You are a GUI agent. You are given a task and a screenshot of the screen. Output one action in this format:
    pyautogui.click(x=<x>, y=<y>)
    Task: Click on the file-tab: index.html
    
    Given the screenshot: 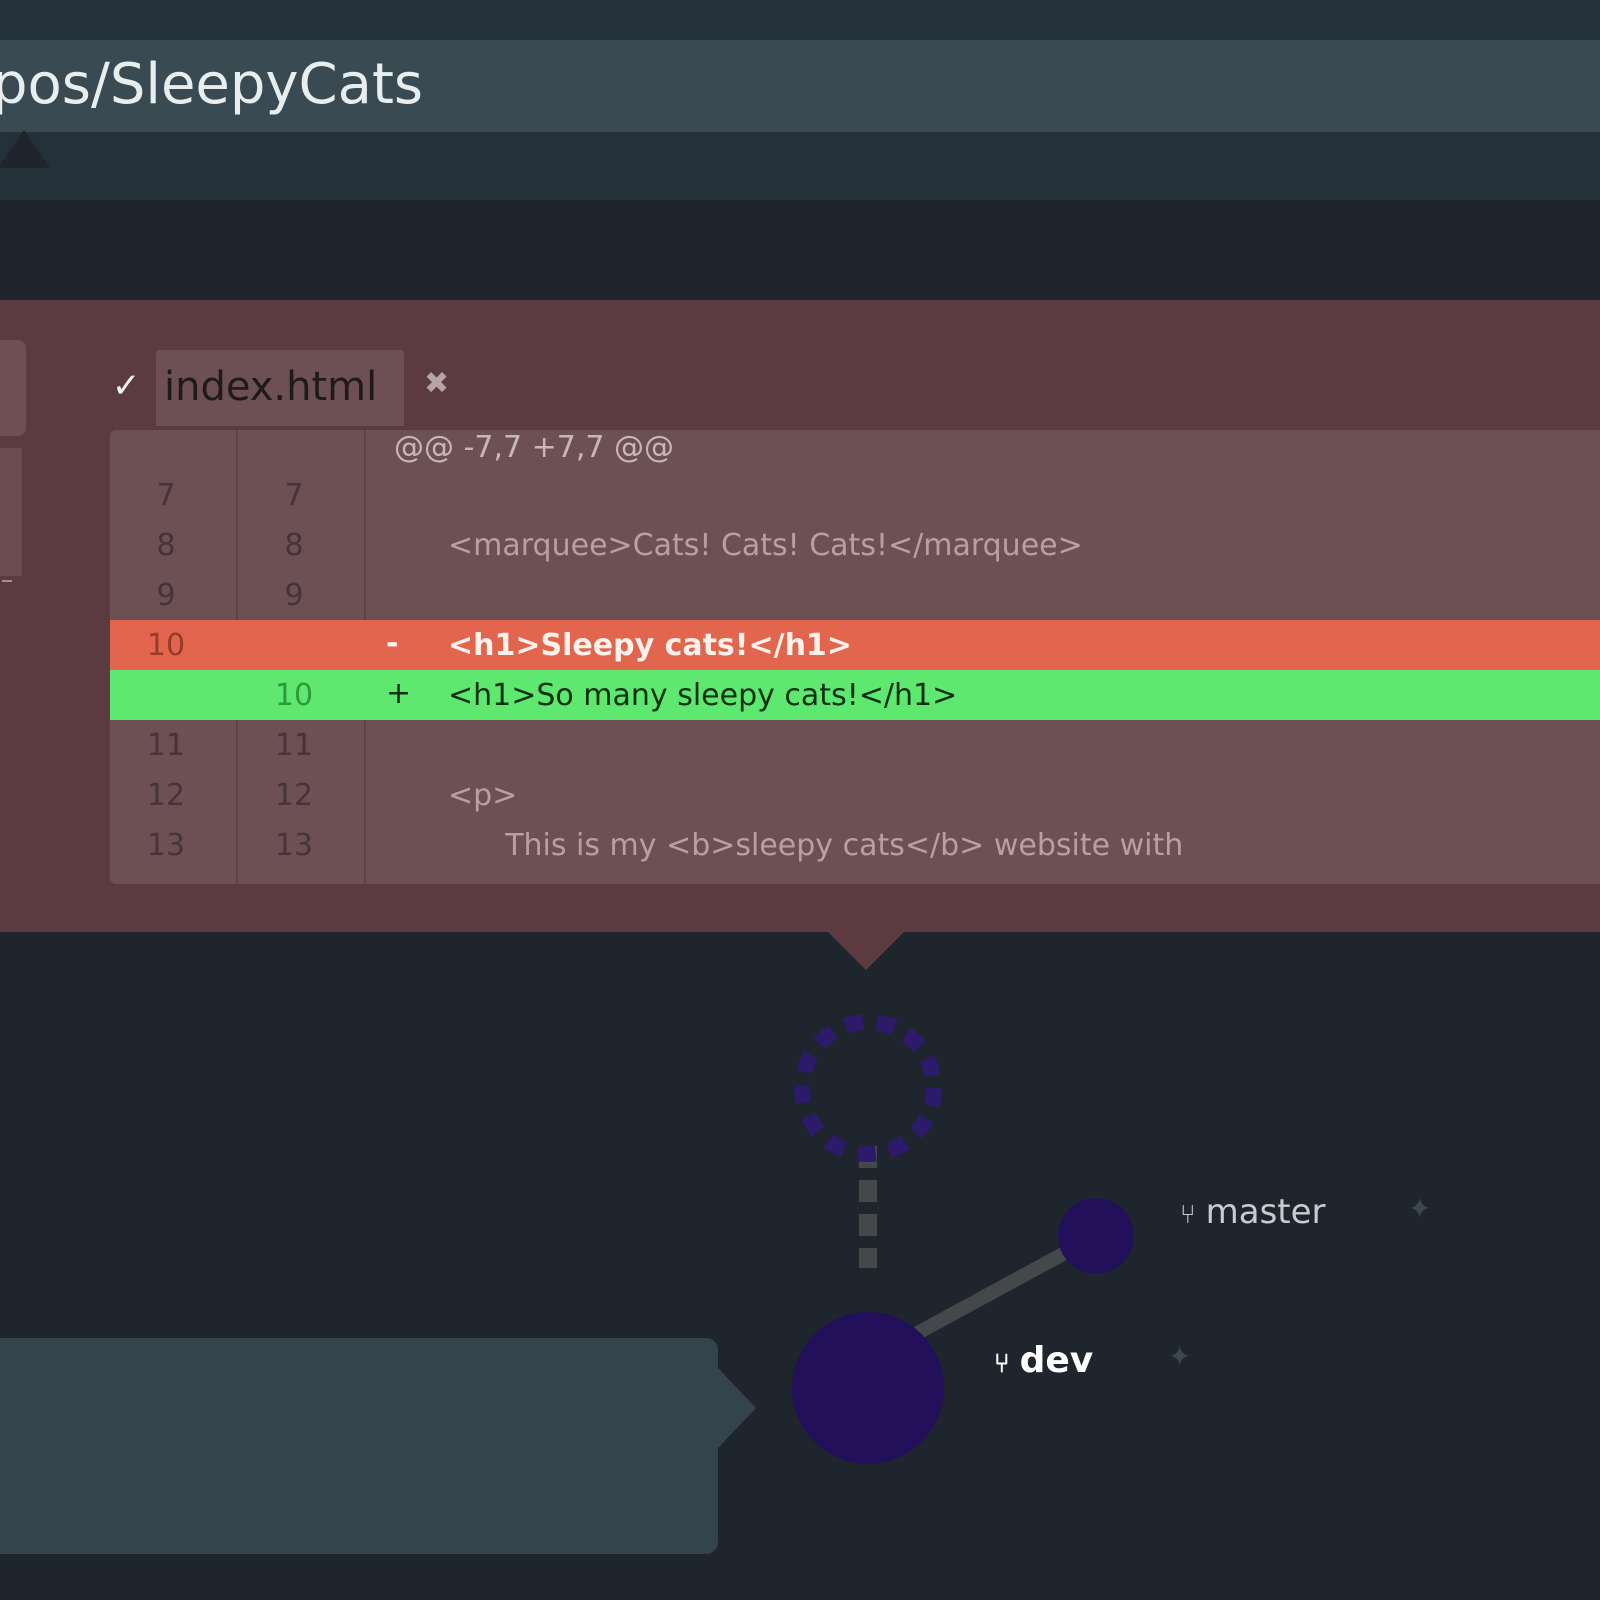 What is the action you would take?
    pyautogui.click(x=280, y=388)
    